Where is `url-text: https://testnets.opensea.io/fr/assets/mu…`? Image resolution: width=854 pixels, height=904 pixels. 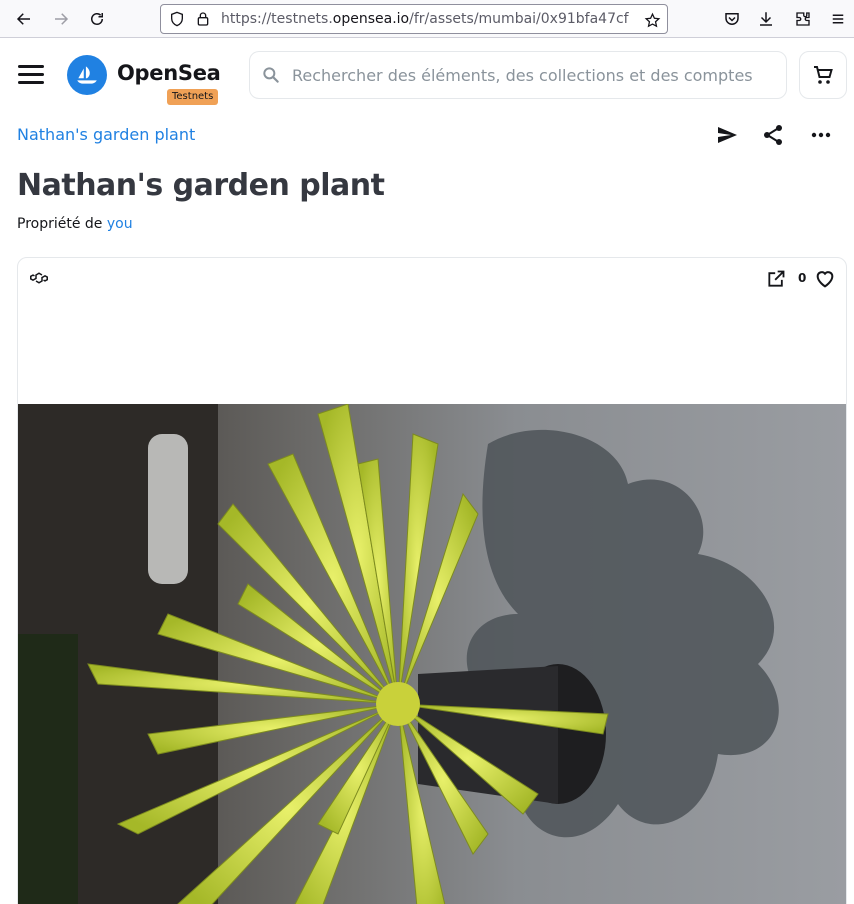
url-text: https://testnets.opensea.io/fr/assets/mu… is located at coordinates (425, 19).